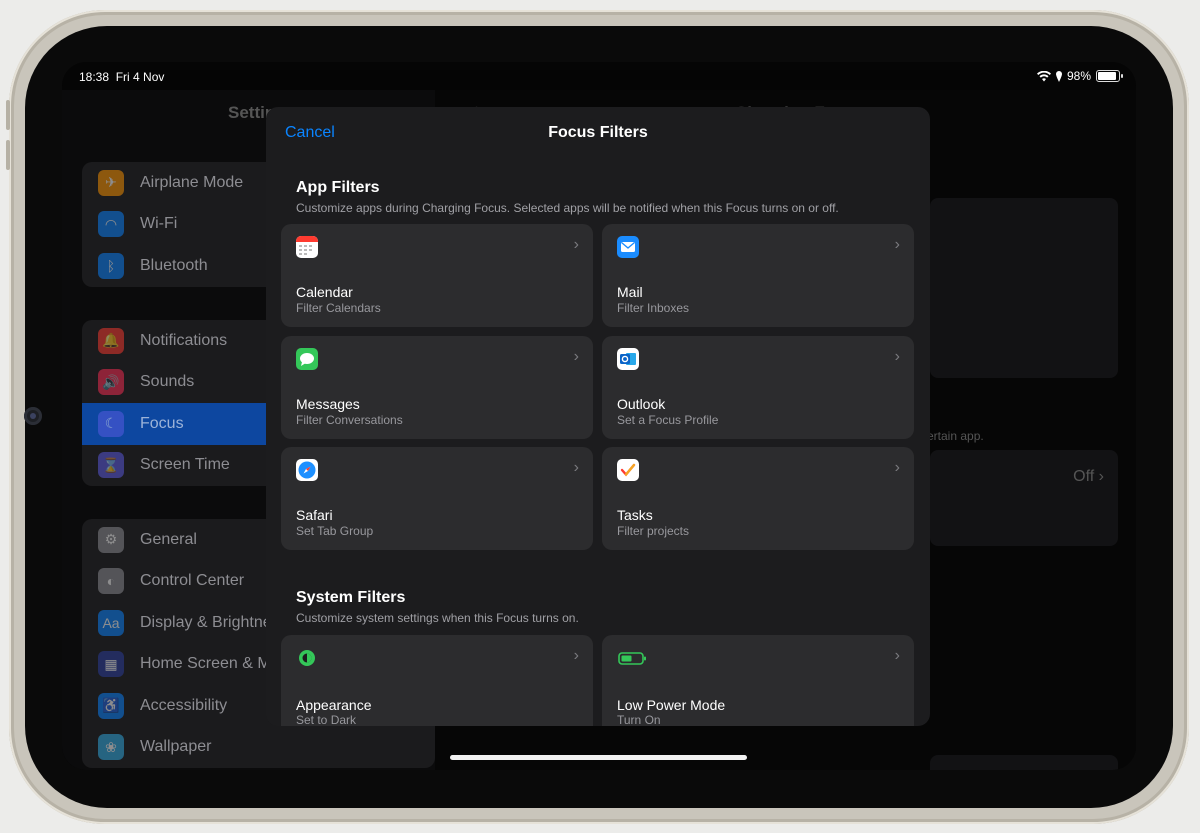 The width and height of the screenshot is (1200, 833). Describe the element at coordinates (338, 187) in the screenshot. I see `app-filters-title: App Filters` at that location.